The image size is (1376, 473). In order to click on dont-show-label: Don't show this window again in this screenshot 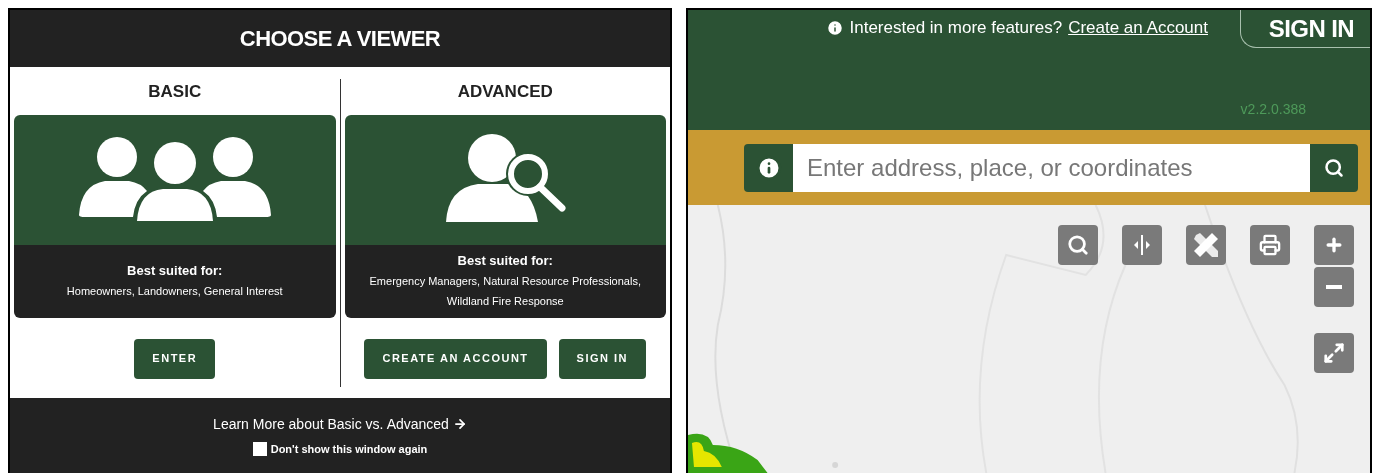, I will do `click(349, 449)`.